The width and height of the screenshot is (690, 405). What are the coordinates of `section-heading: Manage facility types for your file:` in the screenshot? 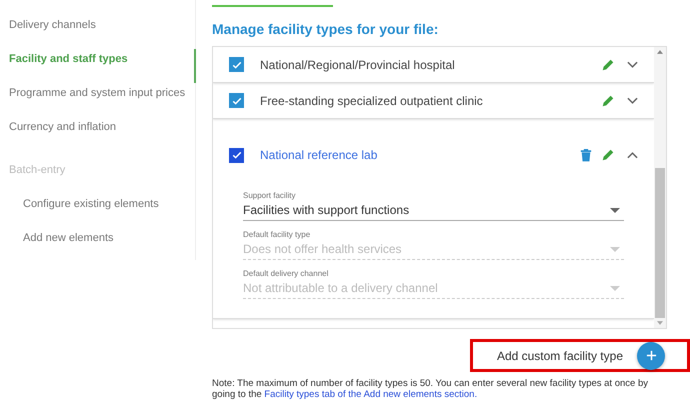 It's located at (326, 29).